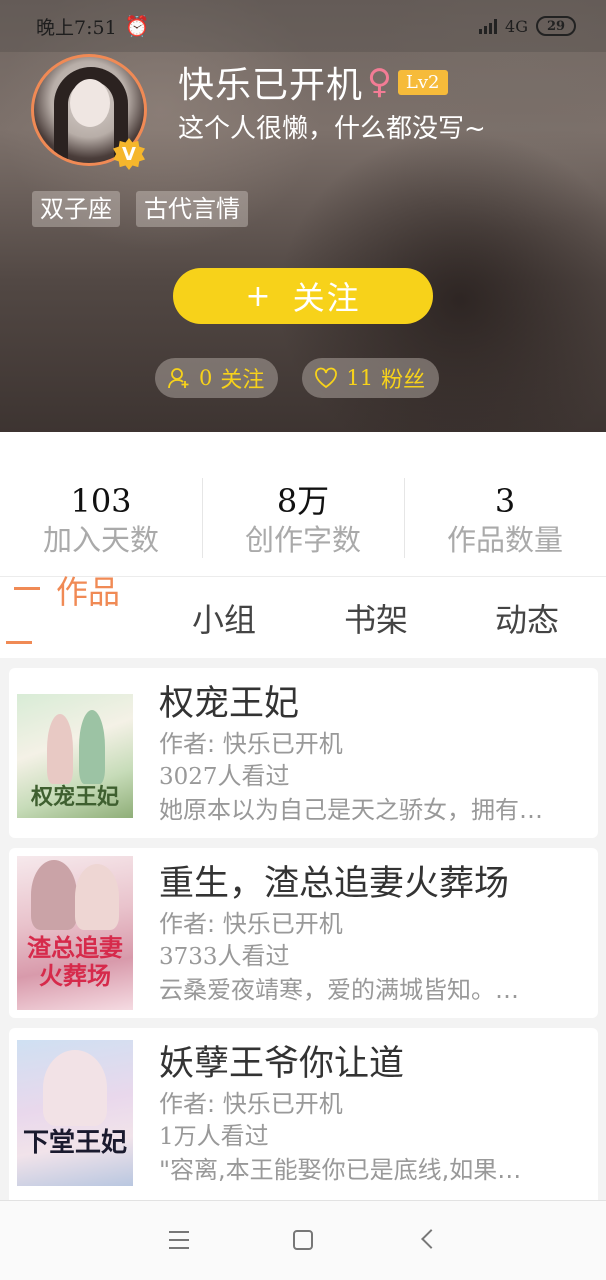 The height and width of the screenshot is (1280, 606). What do you see at coordinates (137, 26) in the screenshot?
I see `alarm-icon: ⏰` at bounding box center [137, 26].